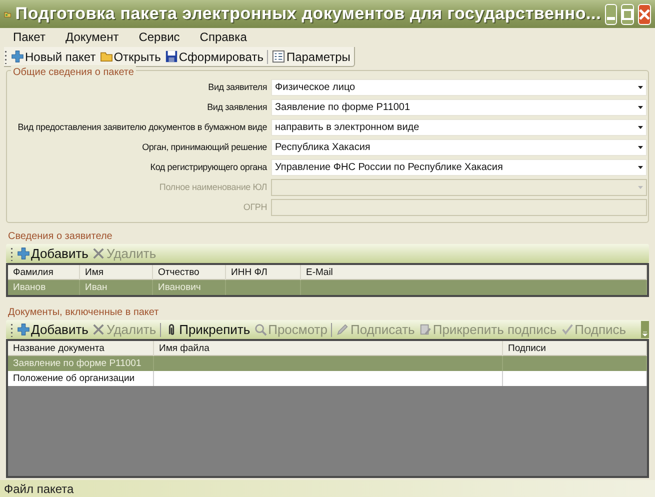 This screenshot has height=497, width=655. Describe the element at coordinates (142, 127) in the screenshot. I see `field-label: Вид предоставления заявителю документов в бумажном виде` at that location.